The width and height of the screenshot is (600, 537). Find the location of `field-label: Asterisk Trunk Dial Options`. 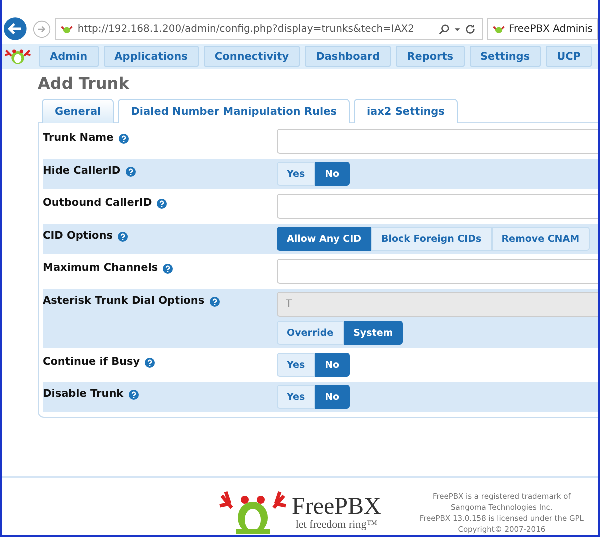

field-label: Asterisk Trunk Dial Options is located at coordinates (124, 301).